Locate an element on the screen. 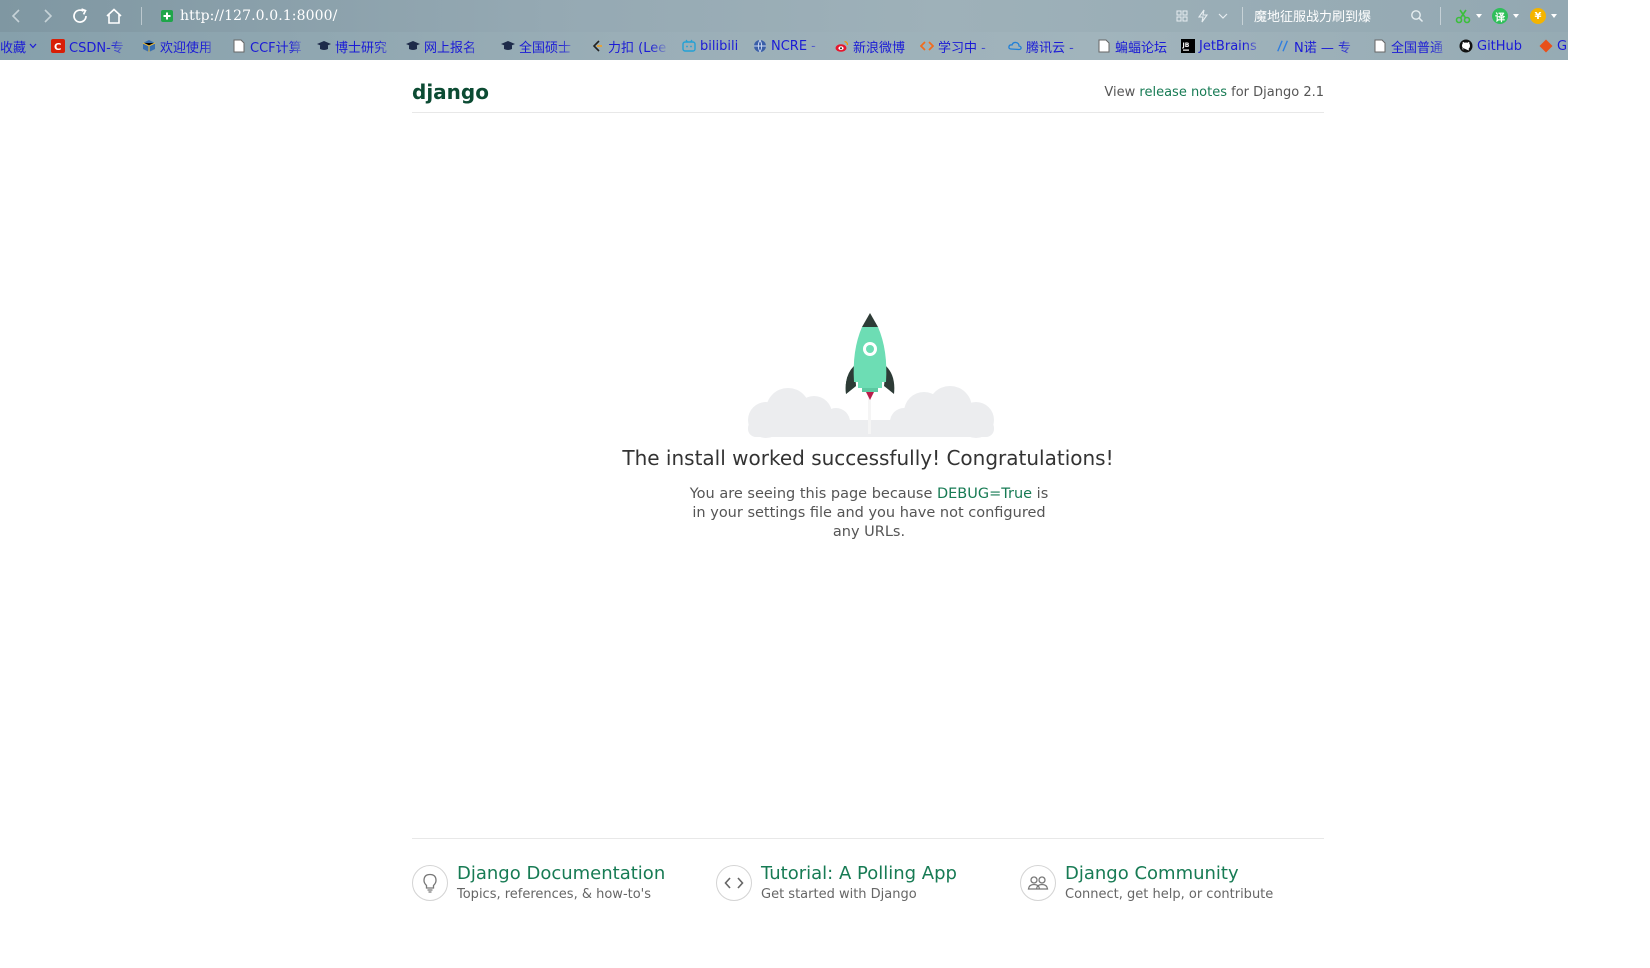 This screenshot has height=968, width=1650. github-icon is located at coordinates (1466, 46).